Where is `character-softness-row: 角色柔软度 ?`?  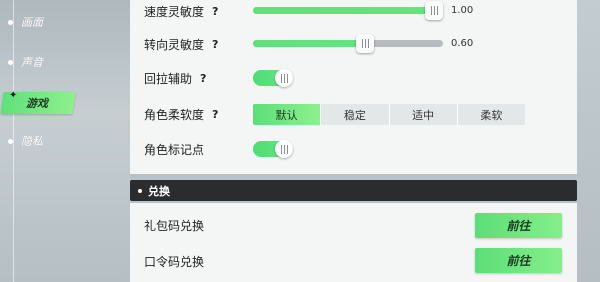
character-softness-row: 角色柔软度 ? is located at coordinates (181, 114).